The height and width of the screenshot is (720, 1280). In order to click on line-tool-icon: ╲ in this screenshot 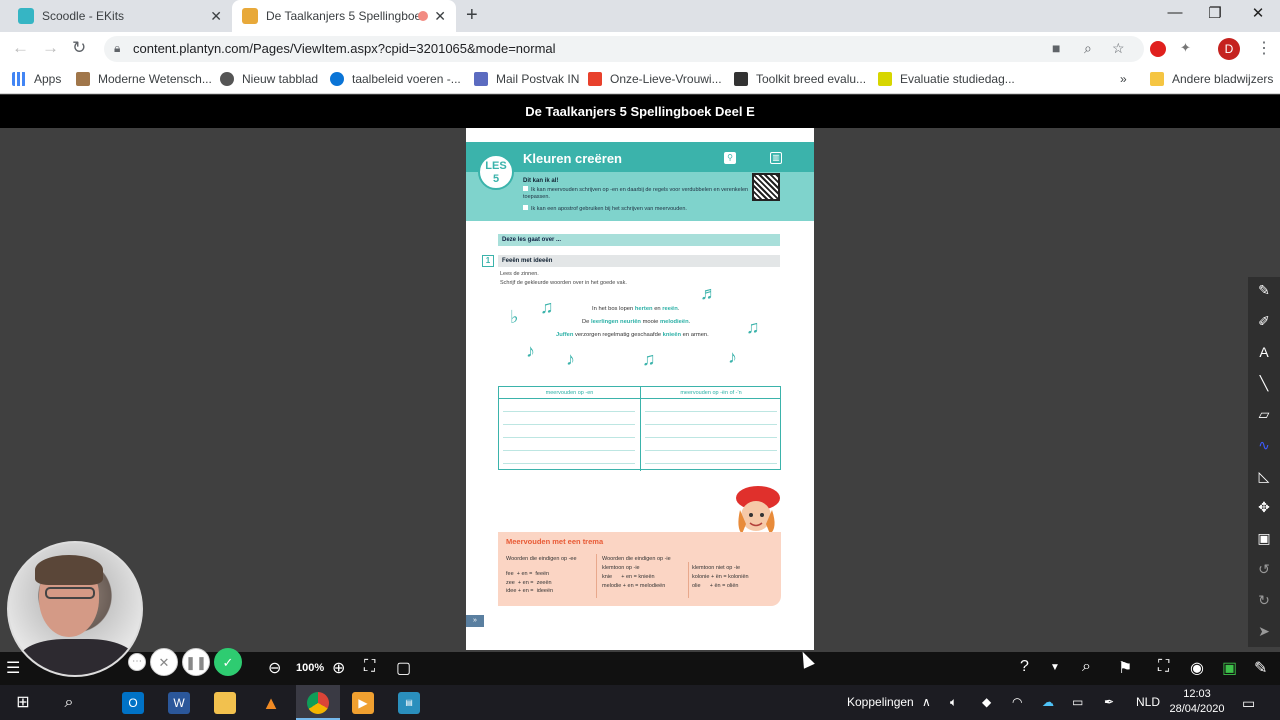, I will do `click(1264, 383)`.